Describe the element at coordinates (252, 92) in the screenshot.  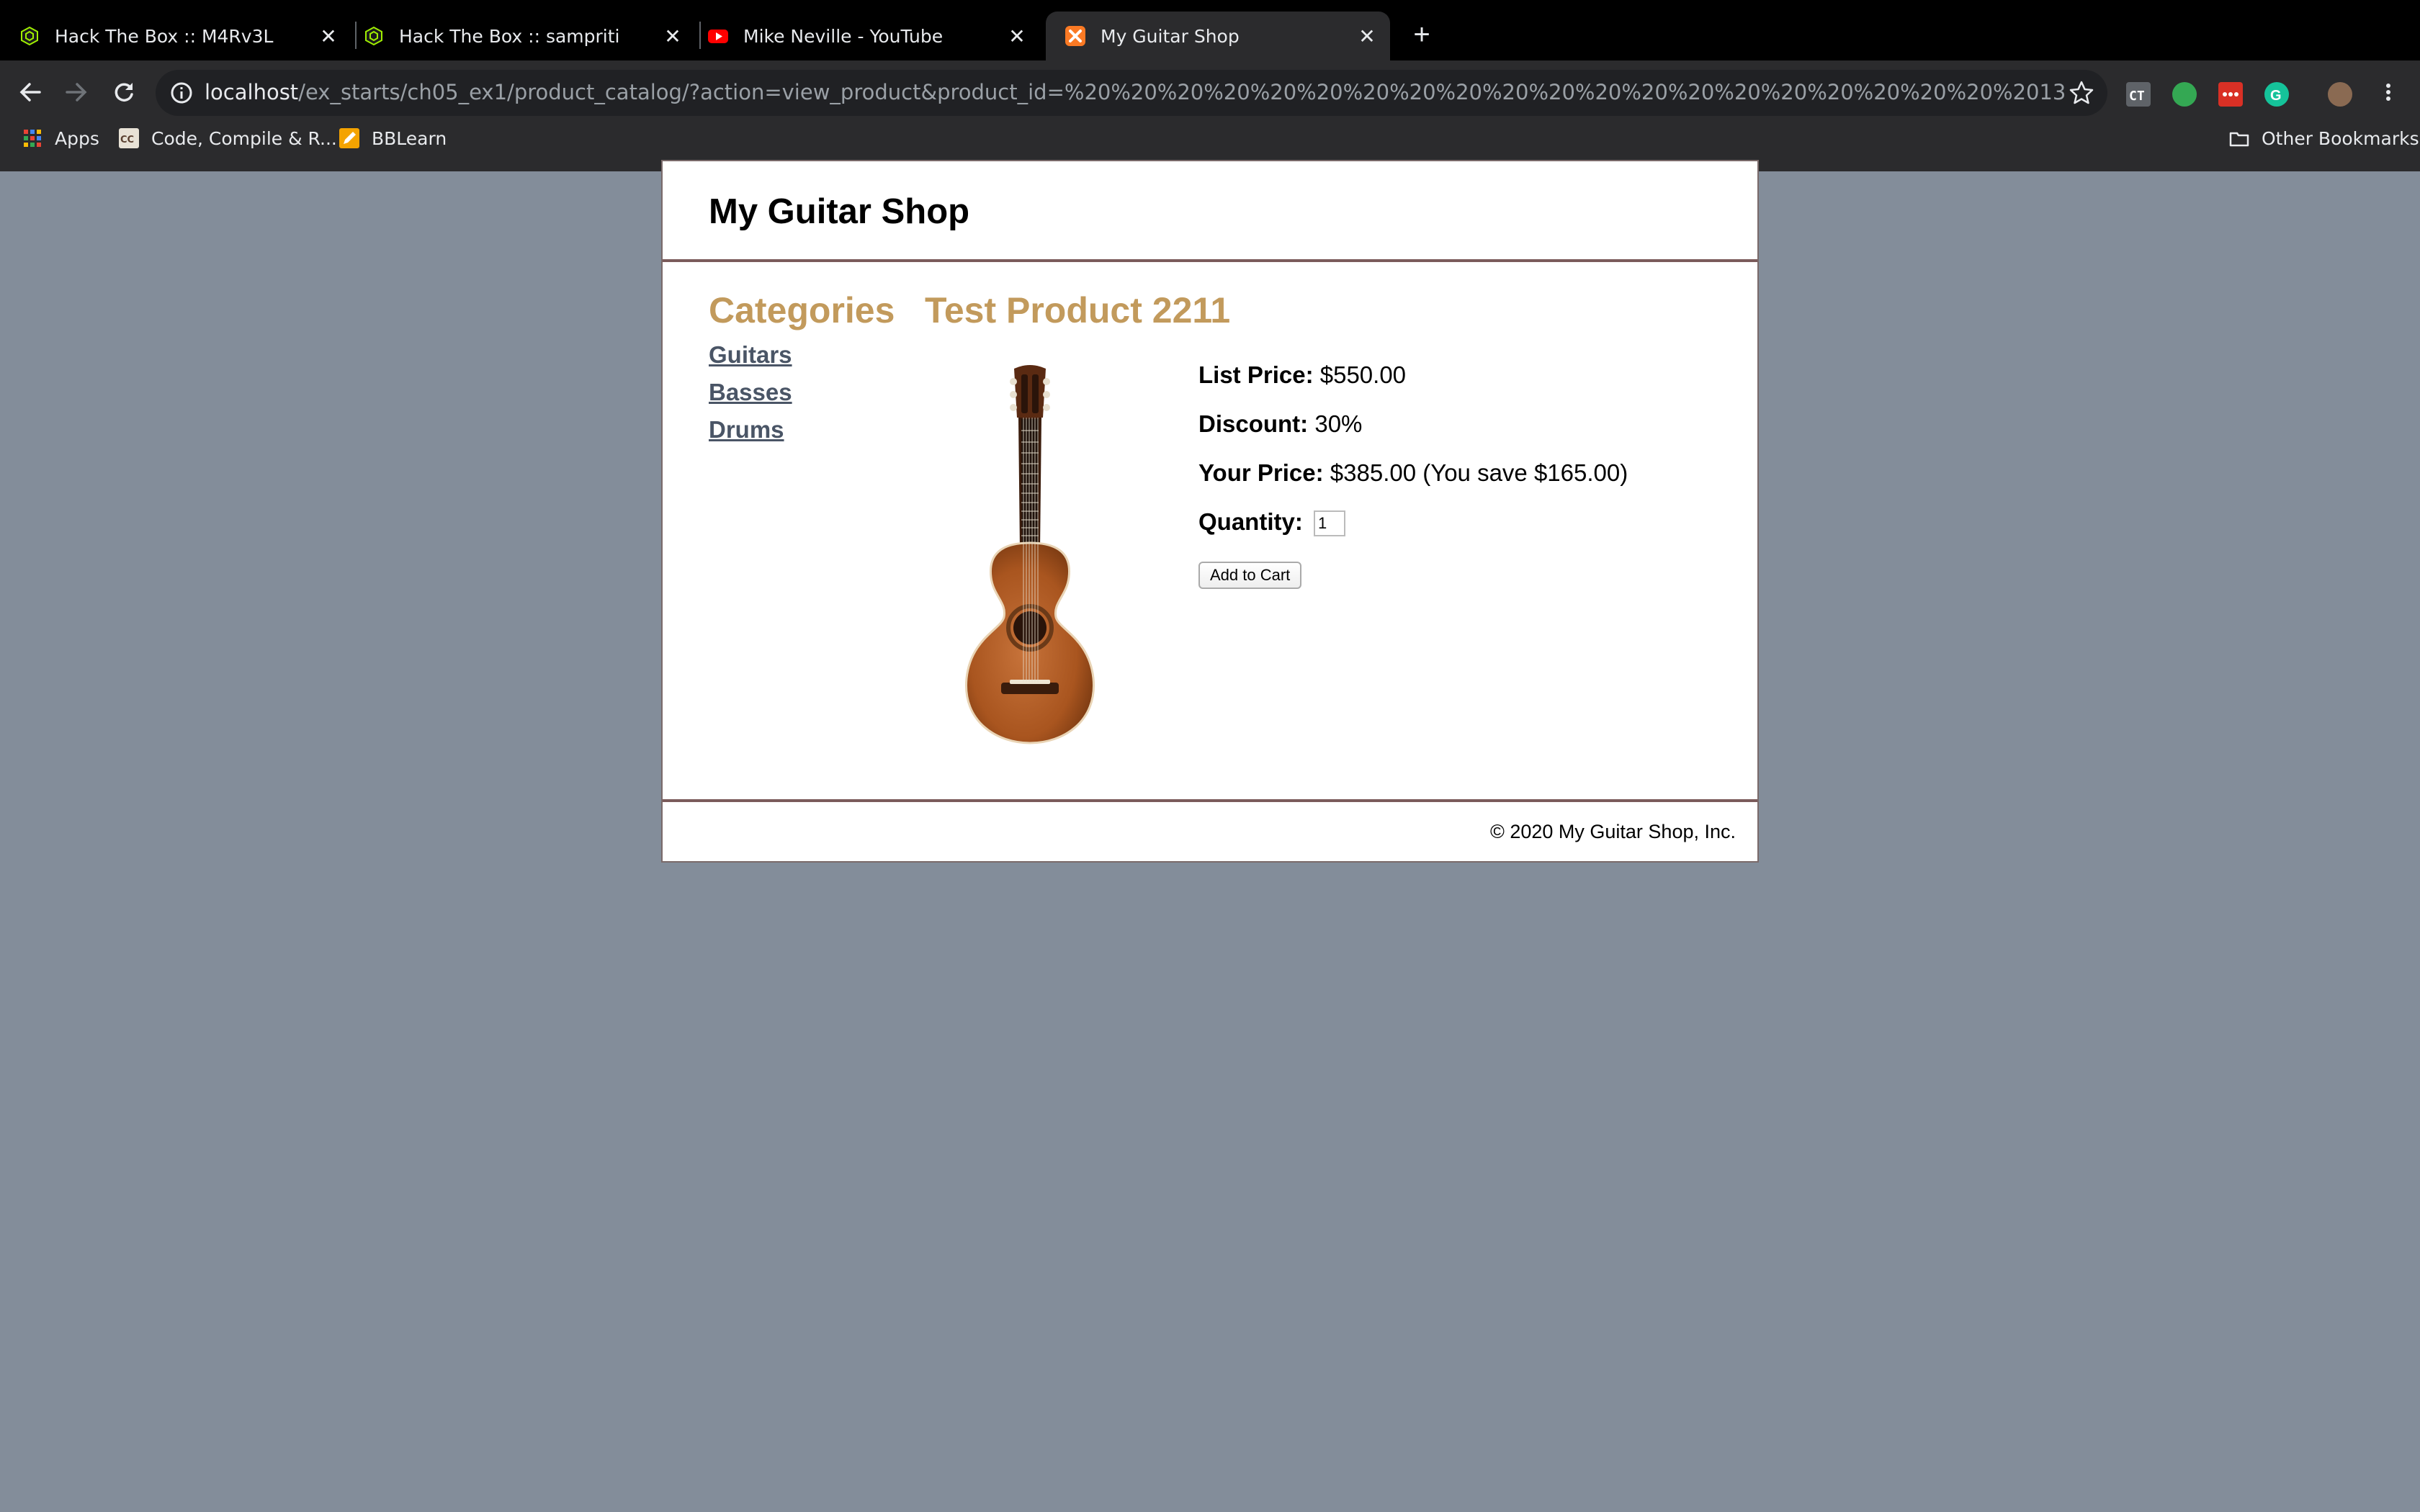
I see `url-host: localhost` at that location.